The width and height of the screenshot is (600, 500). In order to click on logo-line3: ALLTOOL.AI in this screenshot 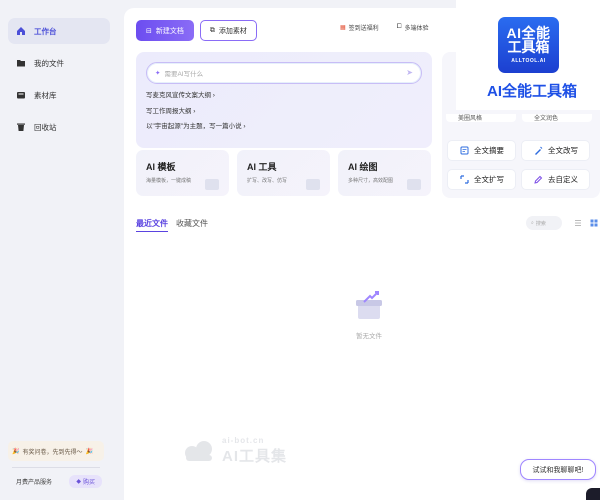, I will do `click(528, 60)`.